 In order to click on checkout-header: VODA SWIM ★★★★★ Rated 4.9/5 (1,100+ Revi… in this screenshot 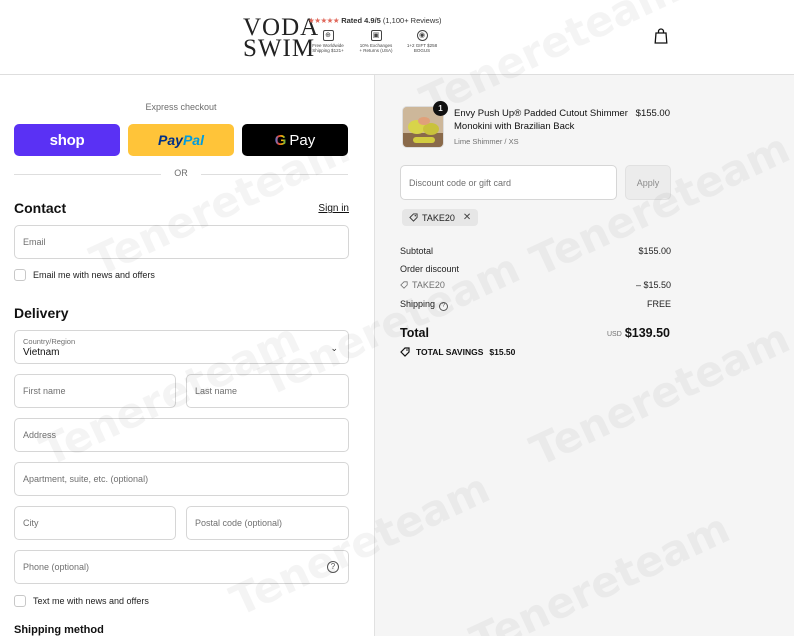, I will do `click(397, 37)`.